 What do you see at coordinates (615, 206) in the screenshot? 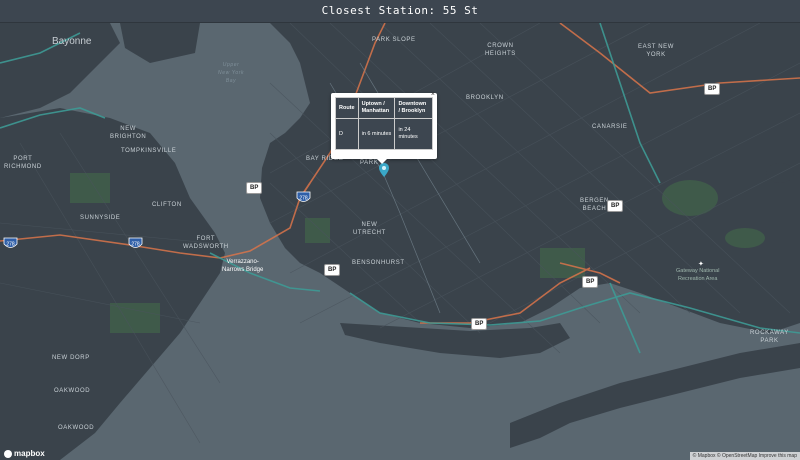
I see `bp-shield-3: BP` at bounding box center [615, 206].